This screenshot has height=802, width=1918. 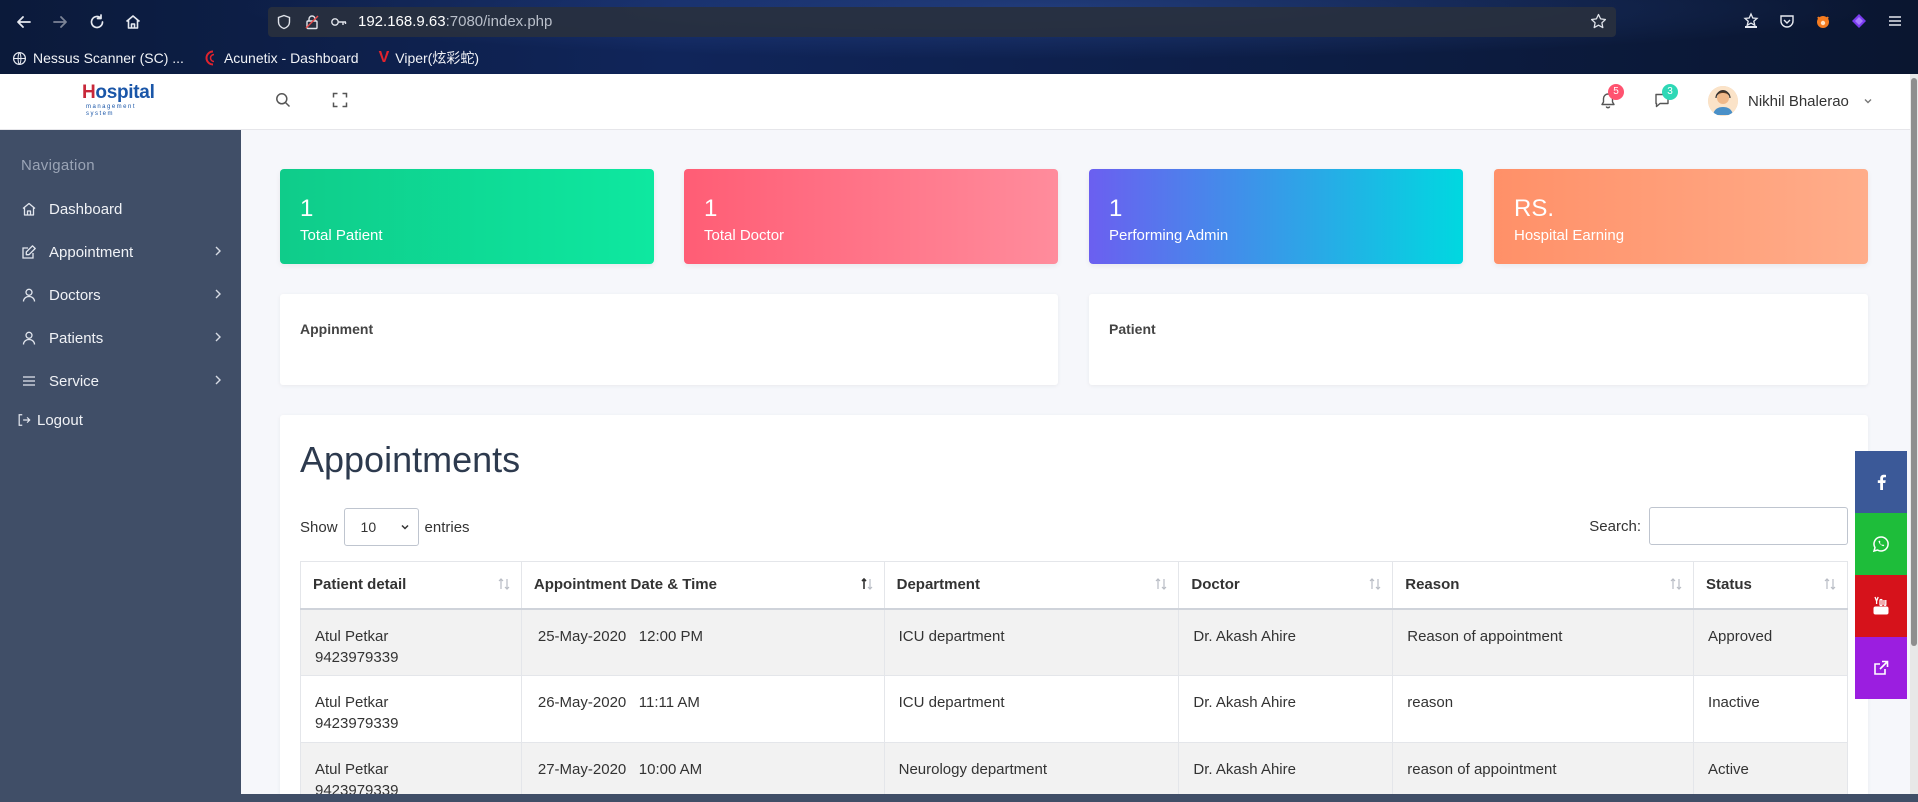 I want to click on extension-gem-icon, so click(x=1859, y=21).